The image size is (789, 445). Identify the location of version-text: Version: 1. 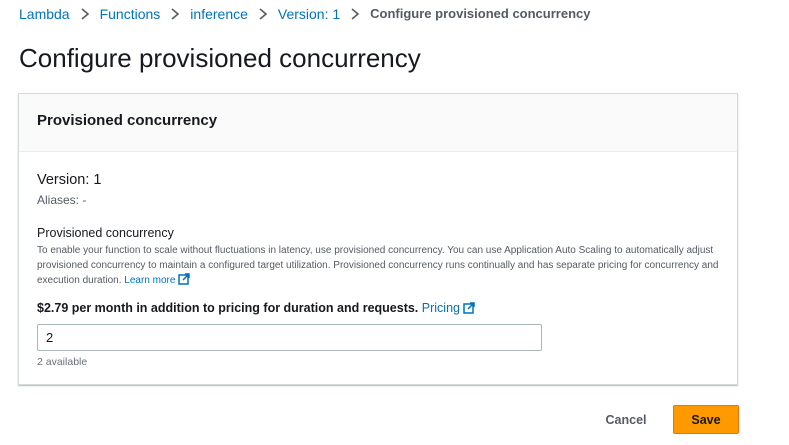
(69, 180).